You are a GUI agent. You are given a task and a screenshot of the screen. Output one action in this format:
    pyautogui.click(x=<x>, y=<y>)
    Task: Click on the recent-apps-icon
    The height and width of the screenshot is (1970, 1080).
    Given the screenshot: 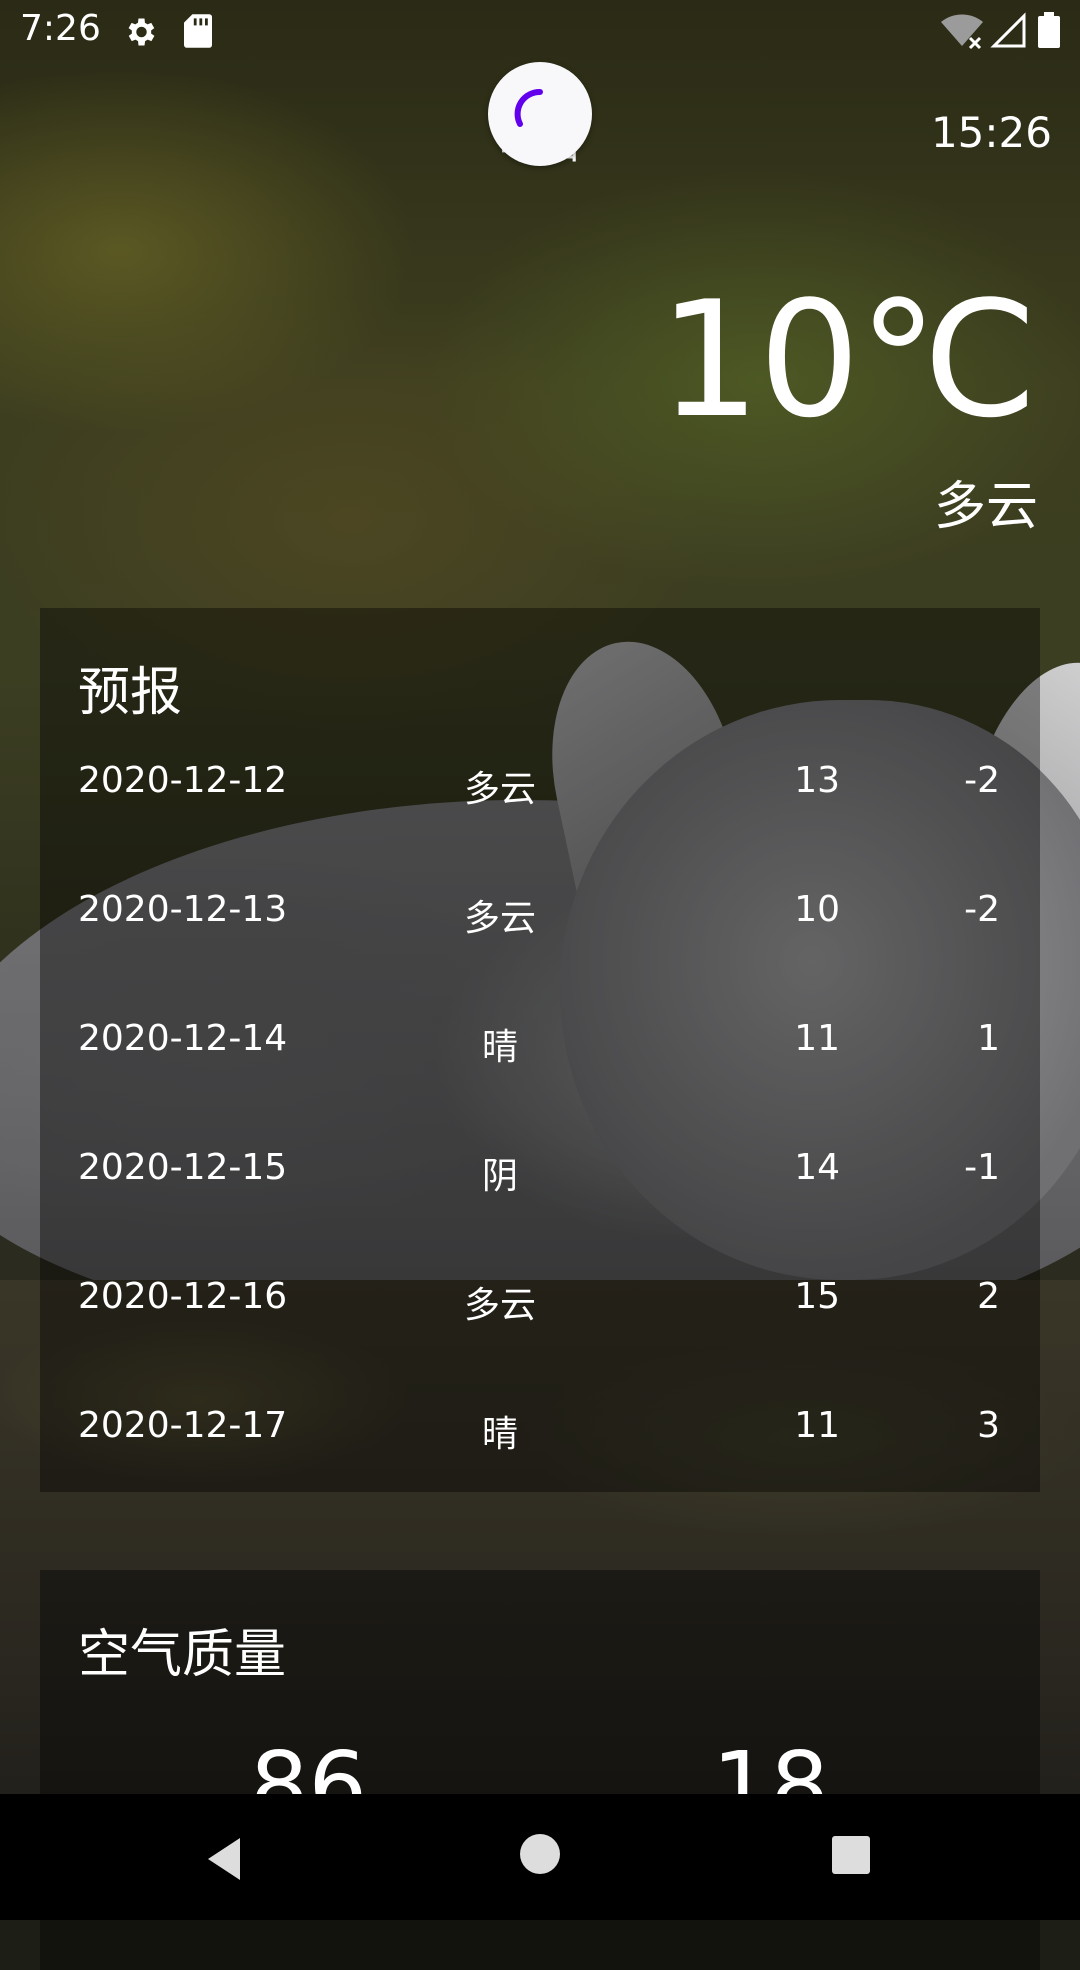 What is the action you would take?
    pyautogui.click(x=851, y=1855)
    